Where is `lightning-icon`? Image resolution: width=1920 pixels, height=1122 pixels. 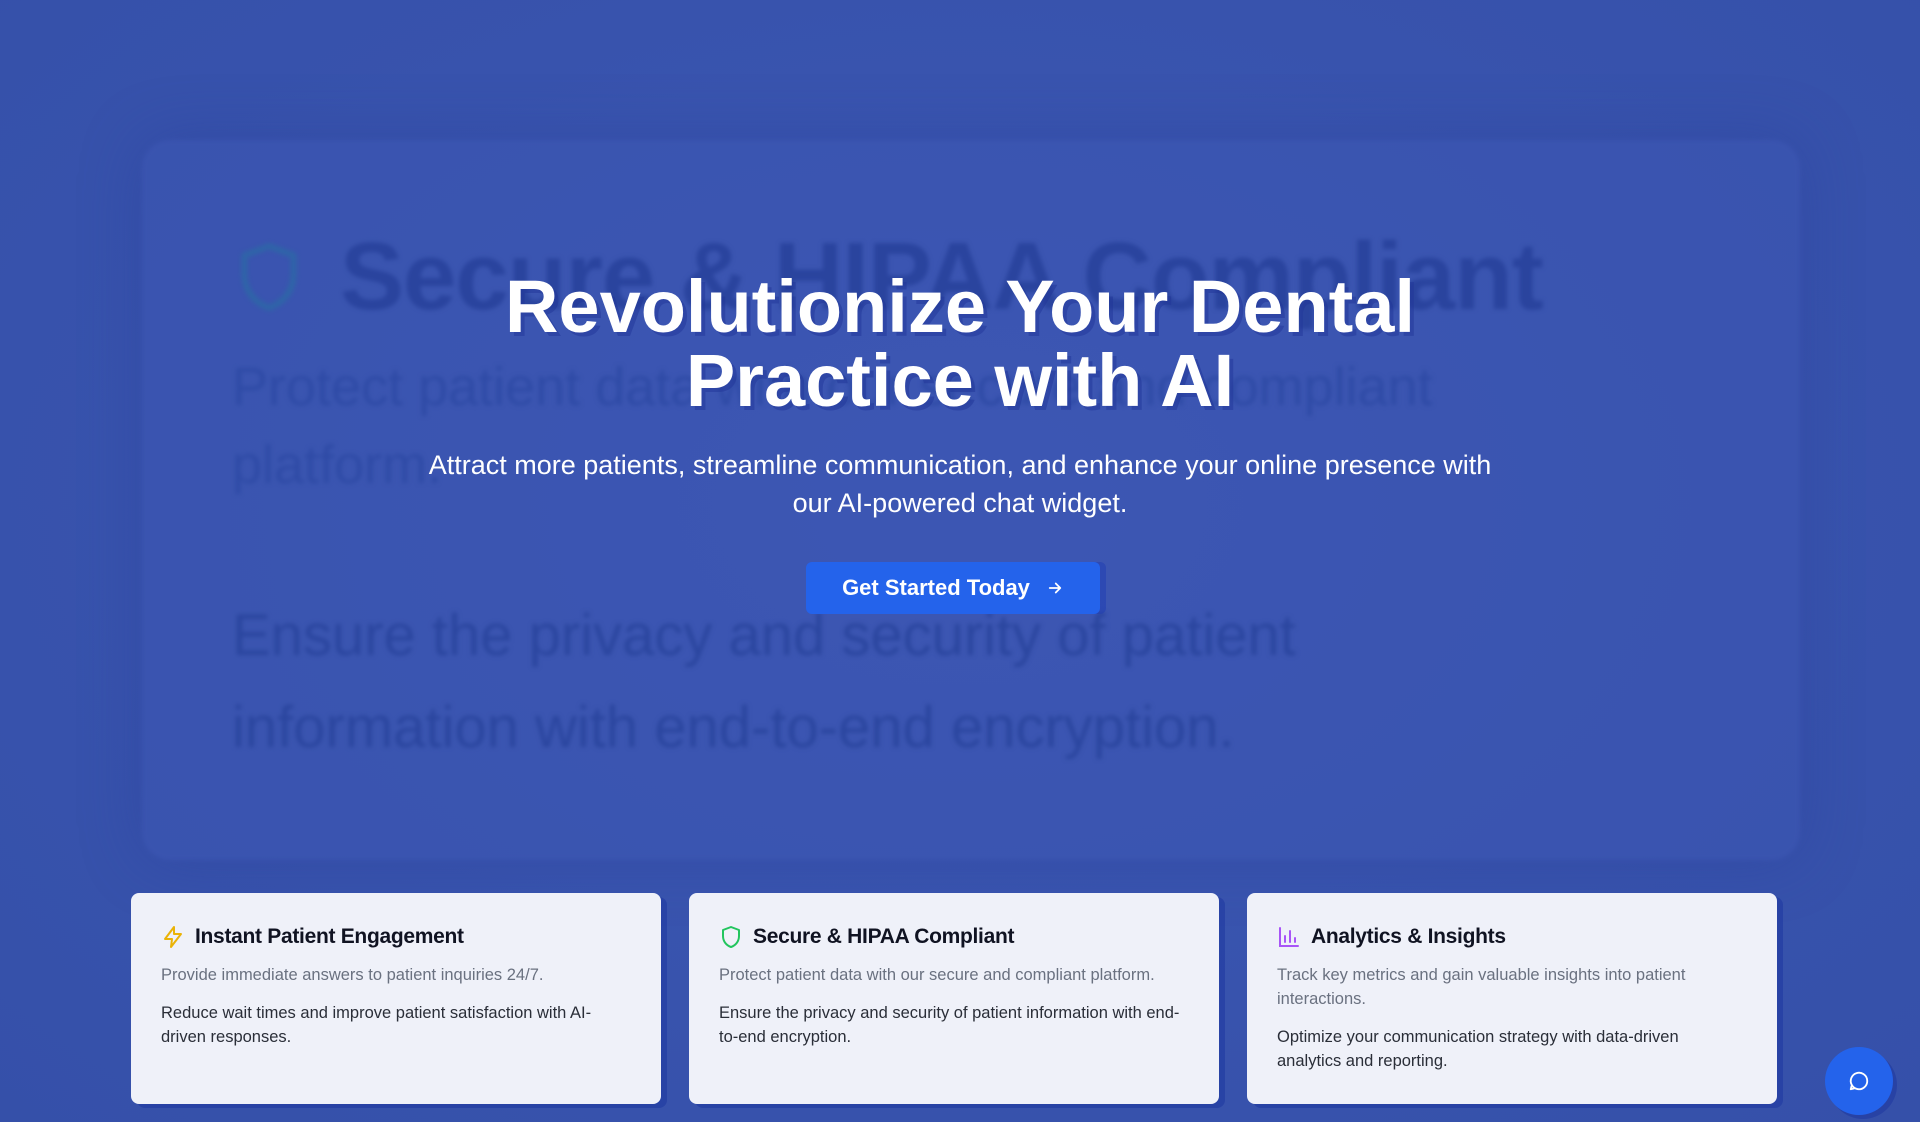 lightning-icon is located at coordinates (173, 937).